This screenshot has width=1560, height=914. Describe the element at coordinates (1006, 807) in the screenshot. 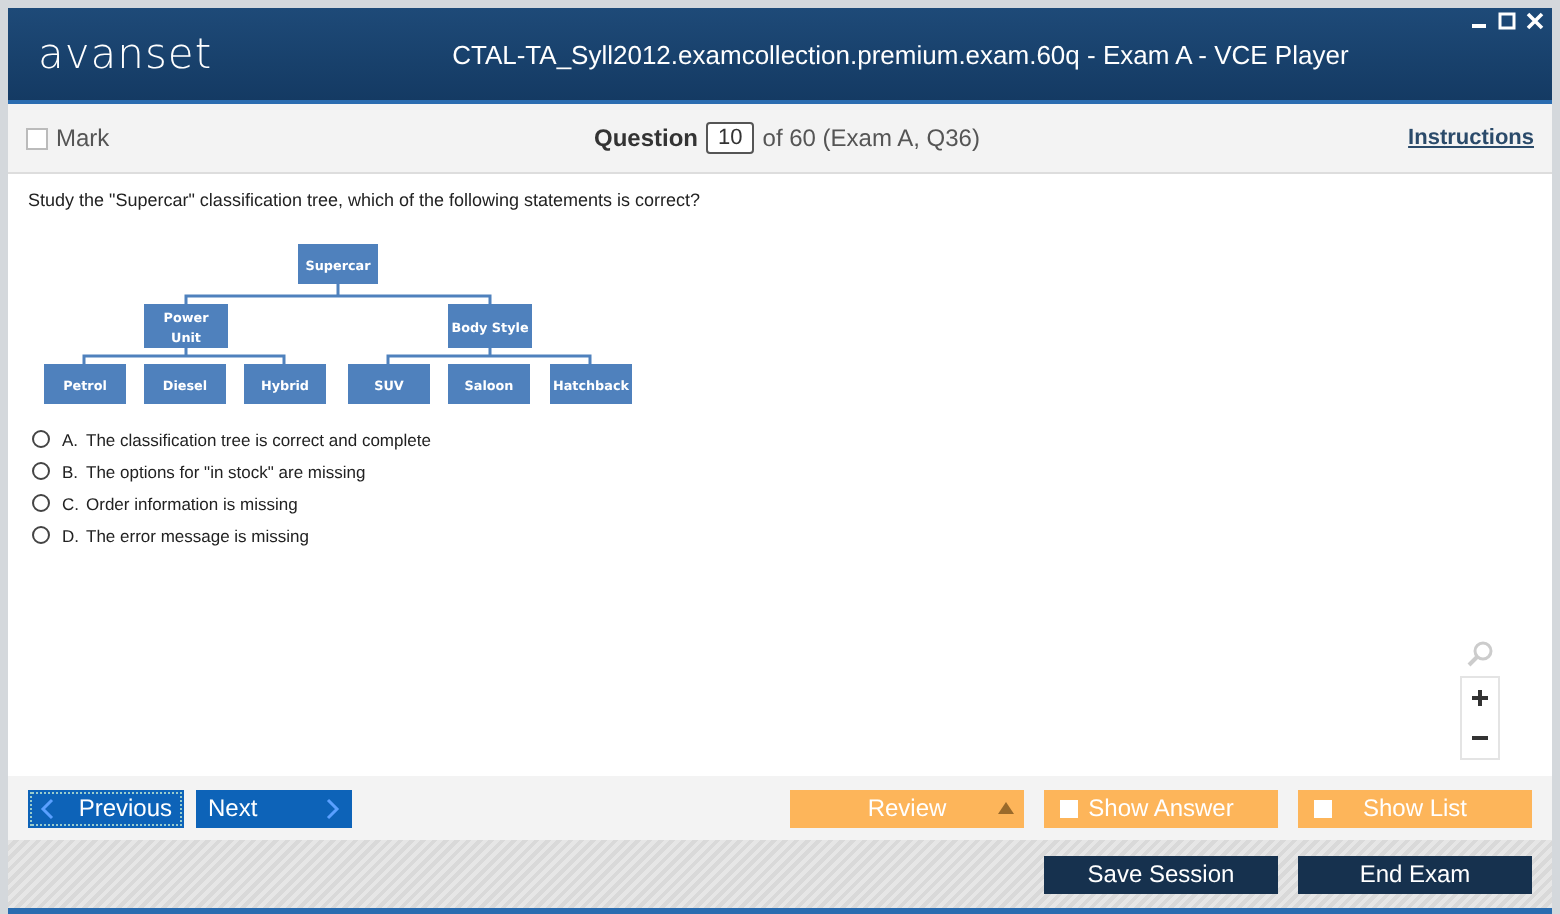

I see `caret-up-icon` at that location.